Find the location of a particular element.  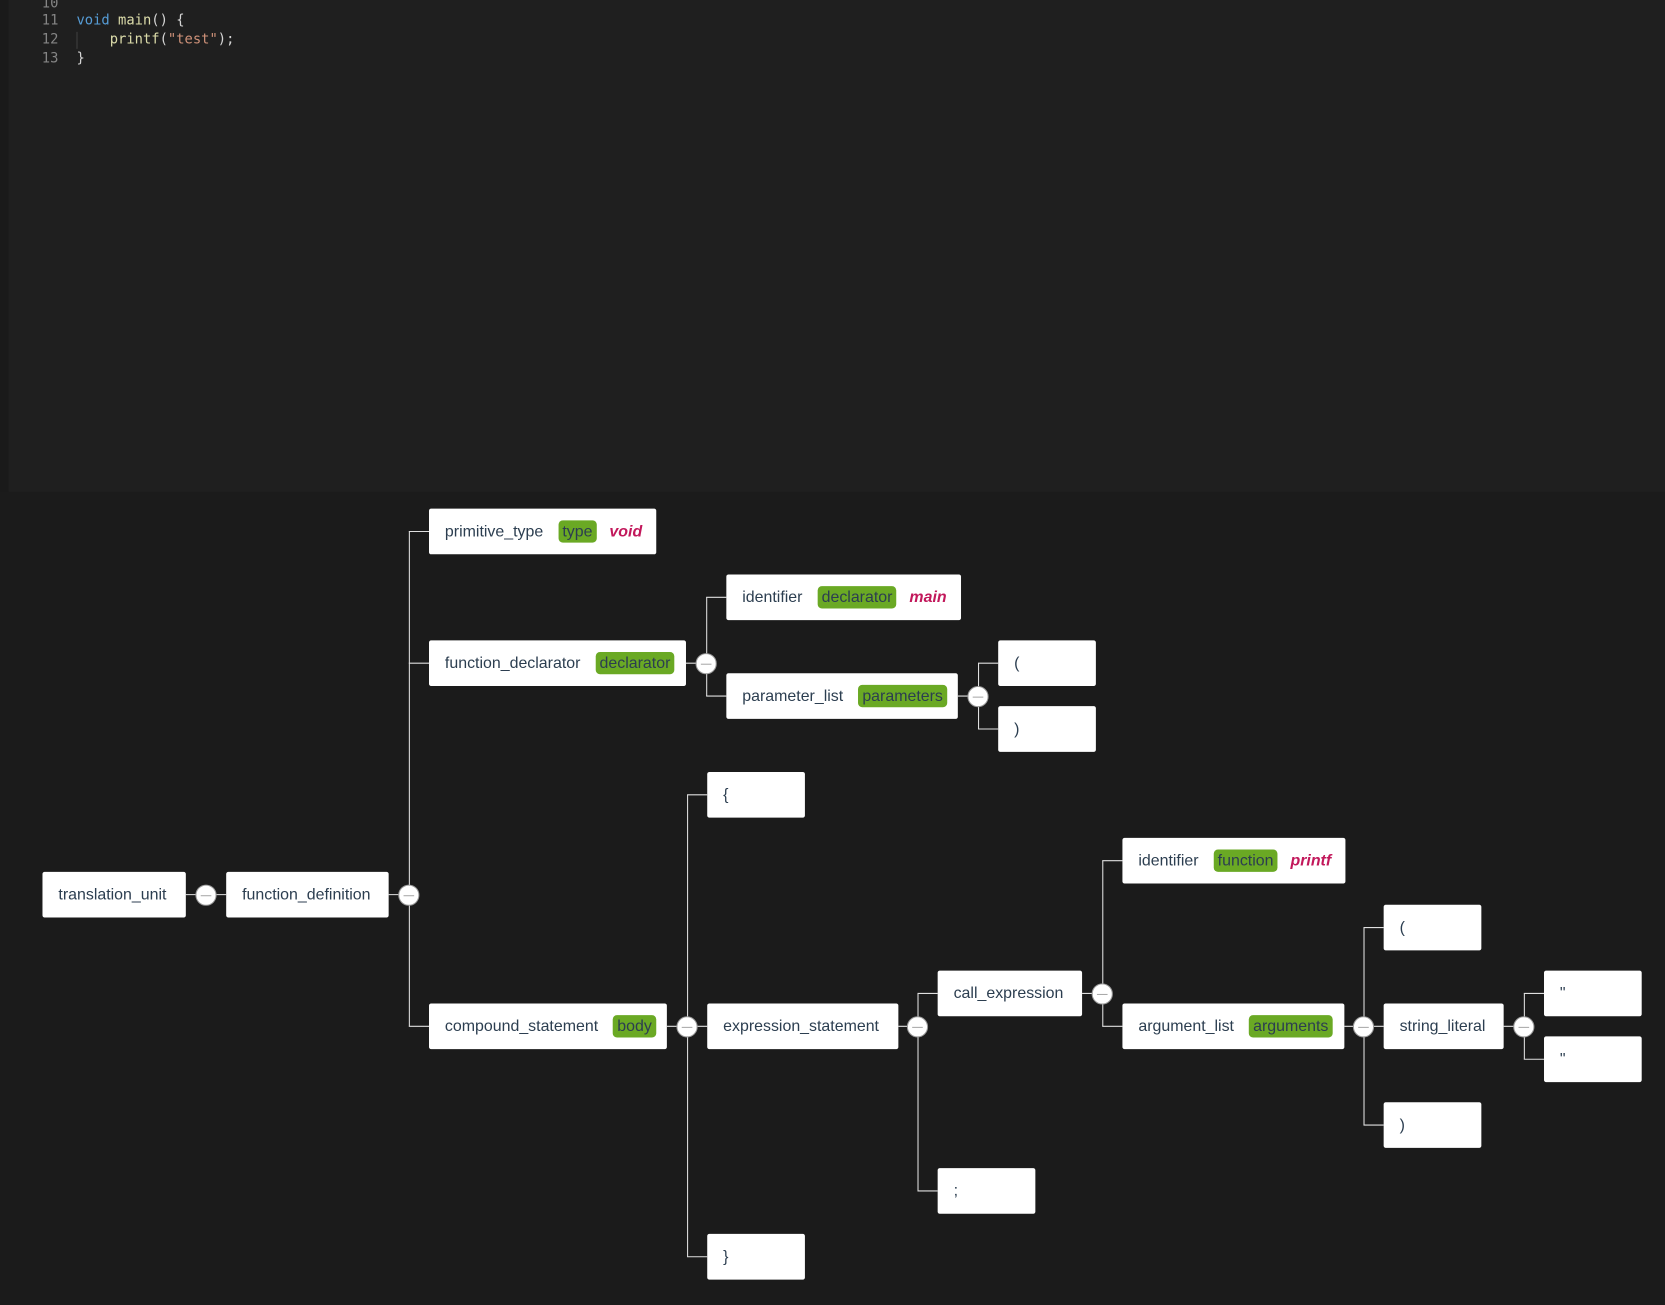

node-type: expression_statement is located at coordinates (801, 1026).